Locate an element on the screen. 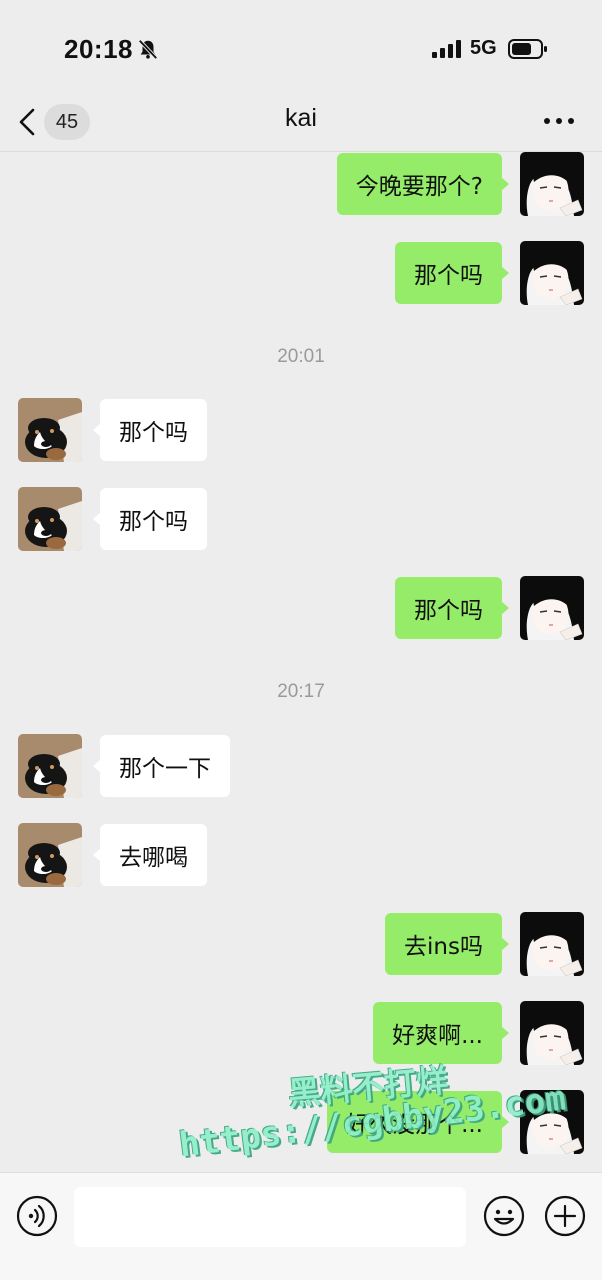  message-timestamp: 20:01 is located at coordinates (301, 356).